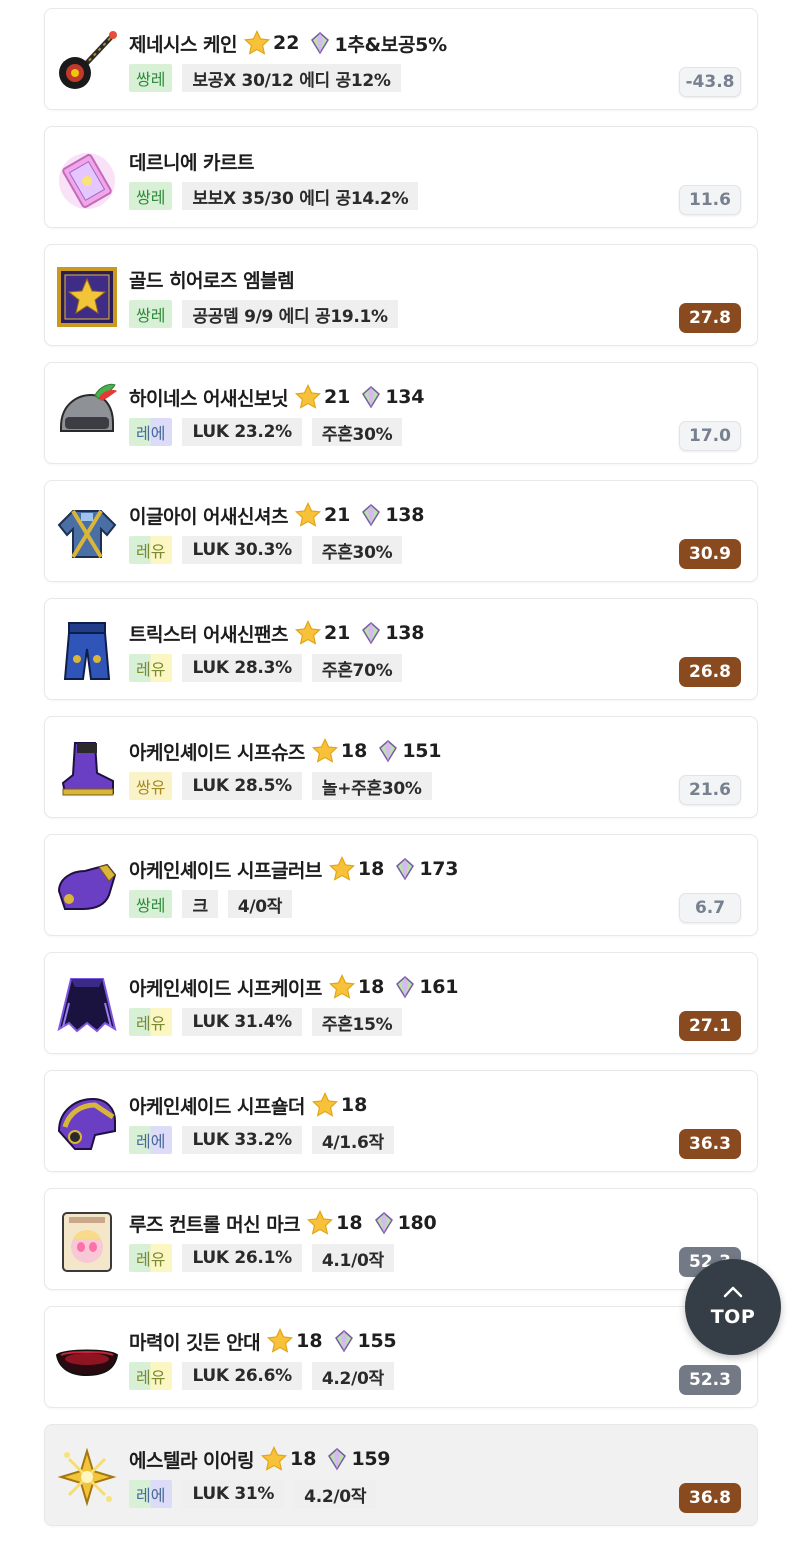 This screenshot has height=1542, width=800. I want to click on star-count: 22, so click(286, 43).